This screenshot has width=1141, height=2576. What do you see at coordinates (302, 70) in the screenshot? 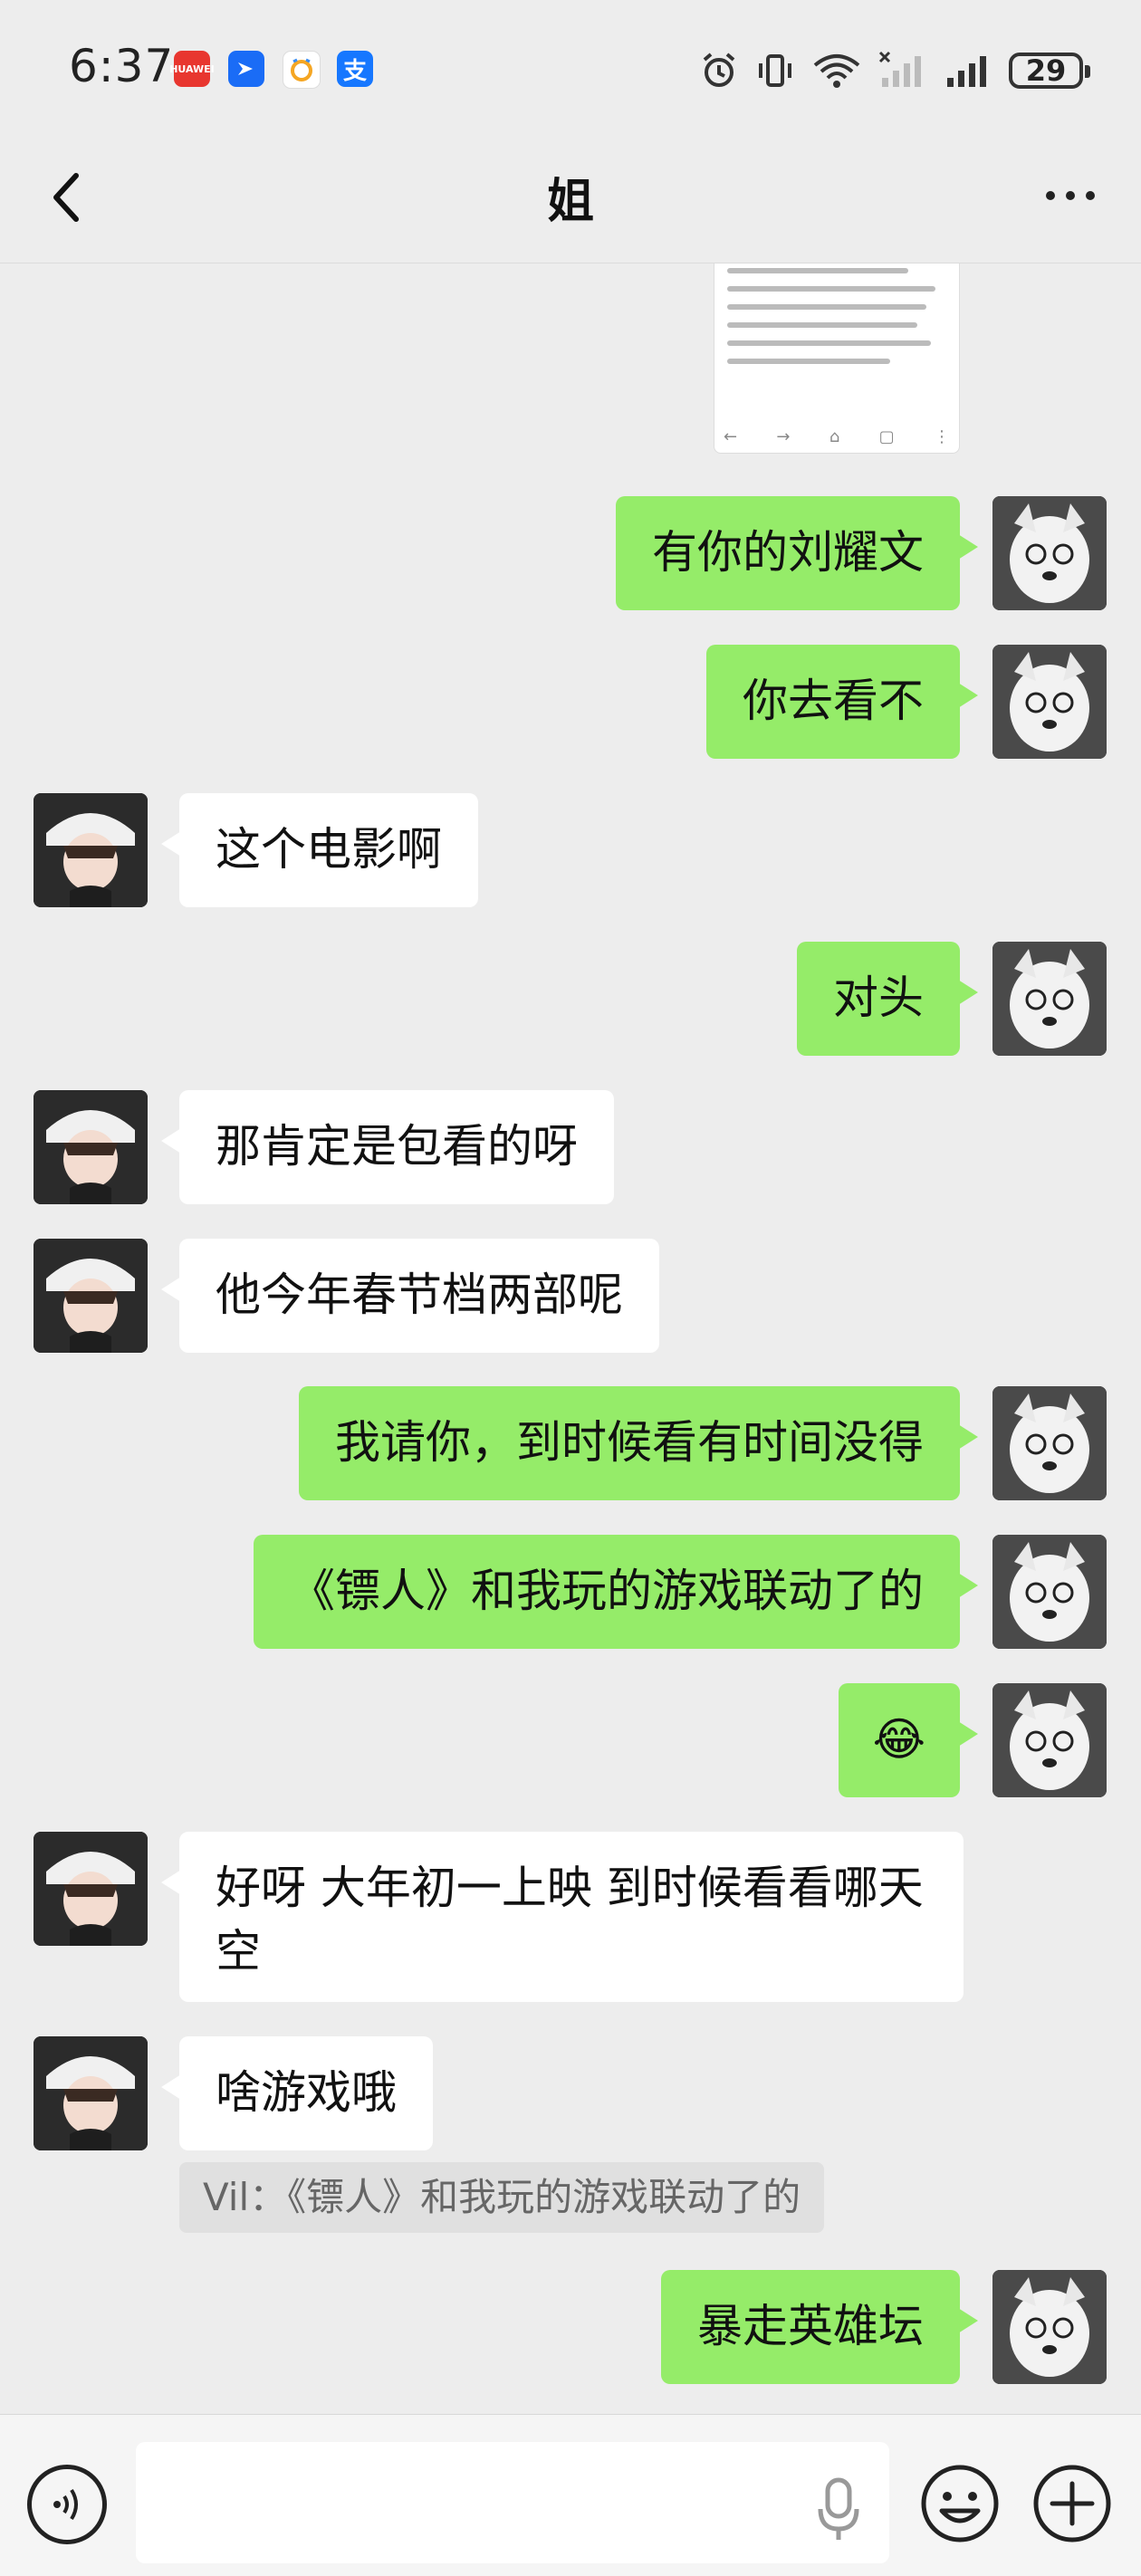
I see `alarm-app-icon` at bounding box center [302, 70].